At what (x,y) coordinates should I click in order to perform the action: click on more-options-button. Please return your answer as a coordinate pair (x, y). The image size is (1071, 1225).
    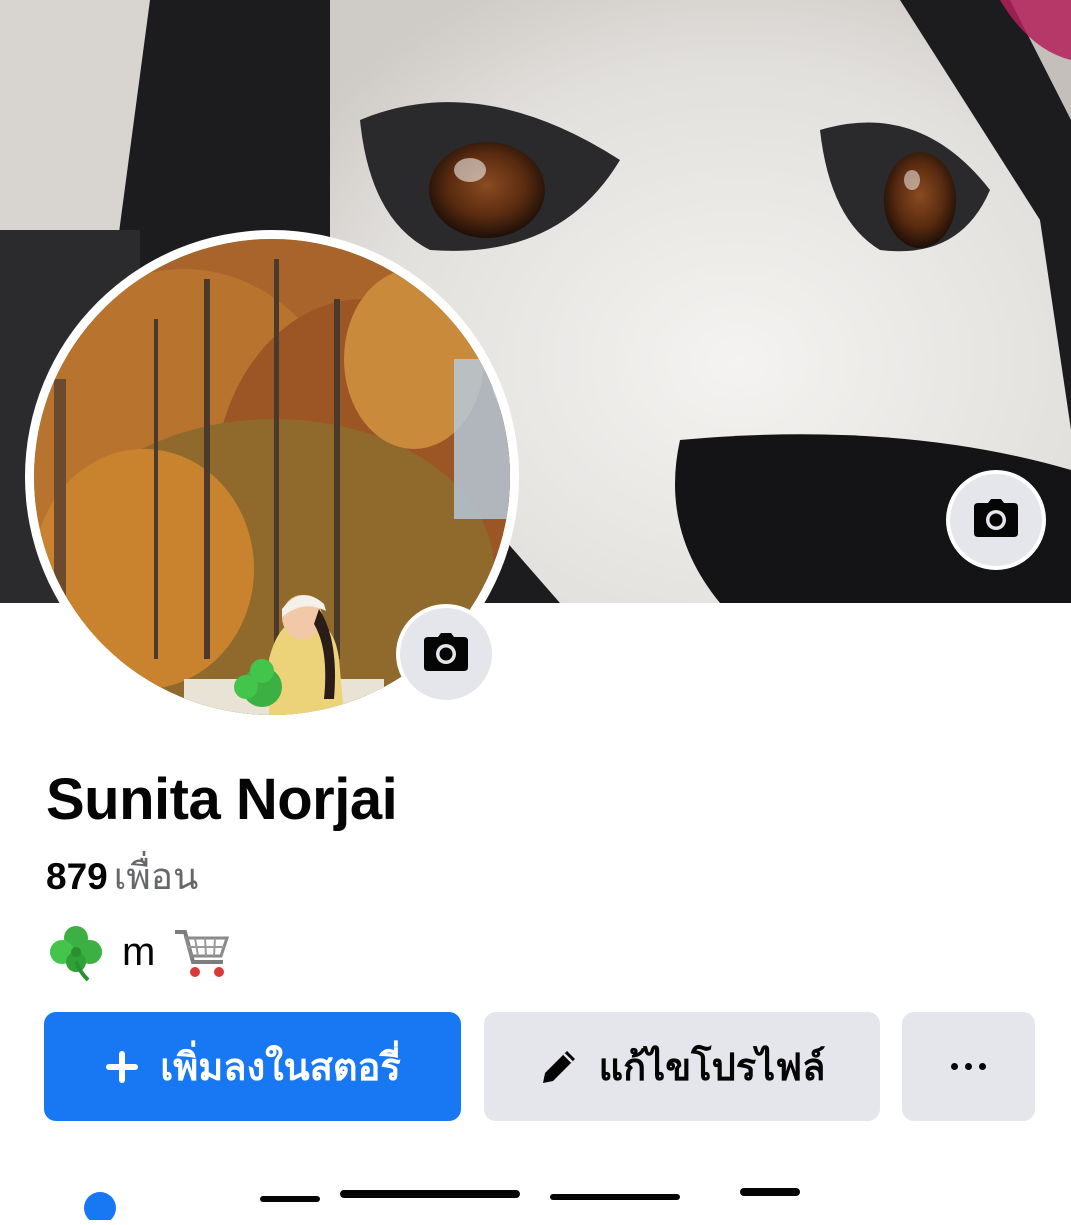
    Looking at the image, I should click on (968, 1066).